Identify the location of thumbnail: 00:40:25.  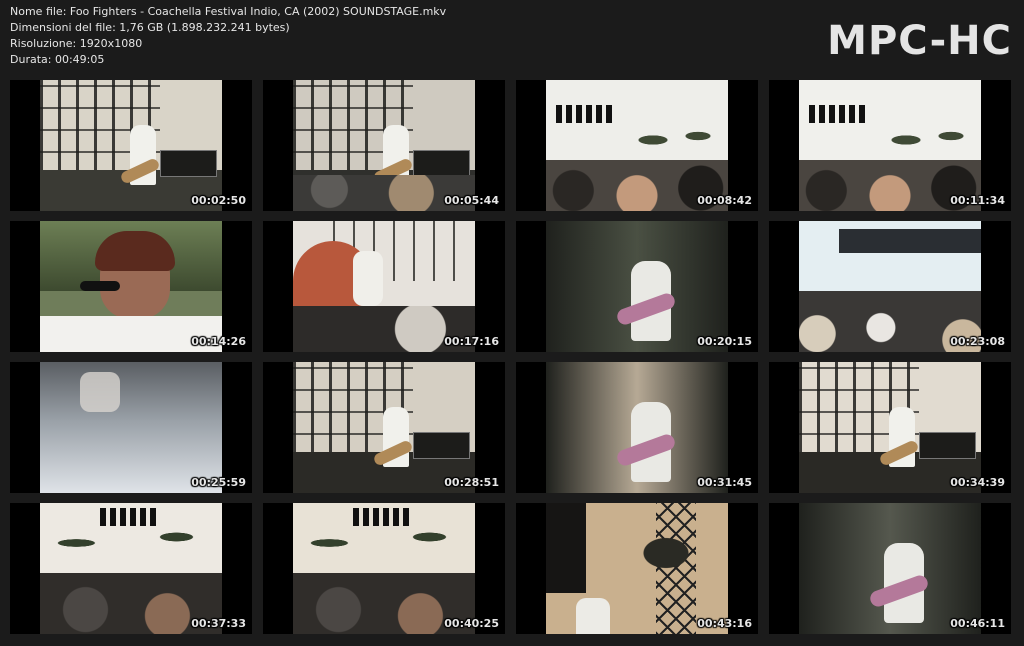
(384, 568).